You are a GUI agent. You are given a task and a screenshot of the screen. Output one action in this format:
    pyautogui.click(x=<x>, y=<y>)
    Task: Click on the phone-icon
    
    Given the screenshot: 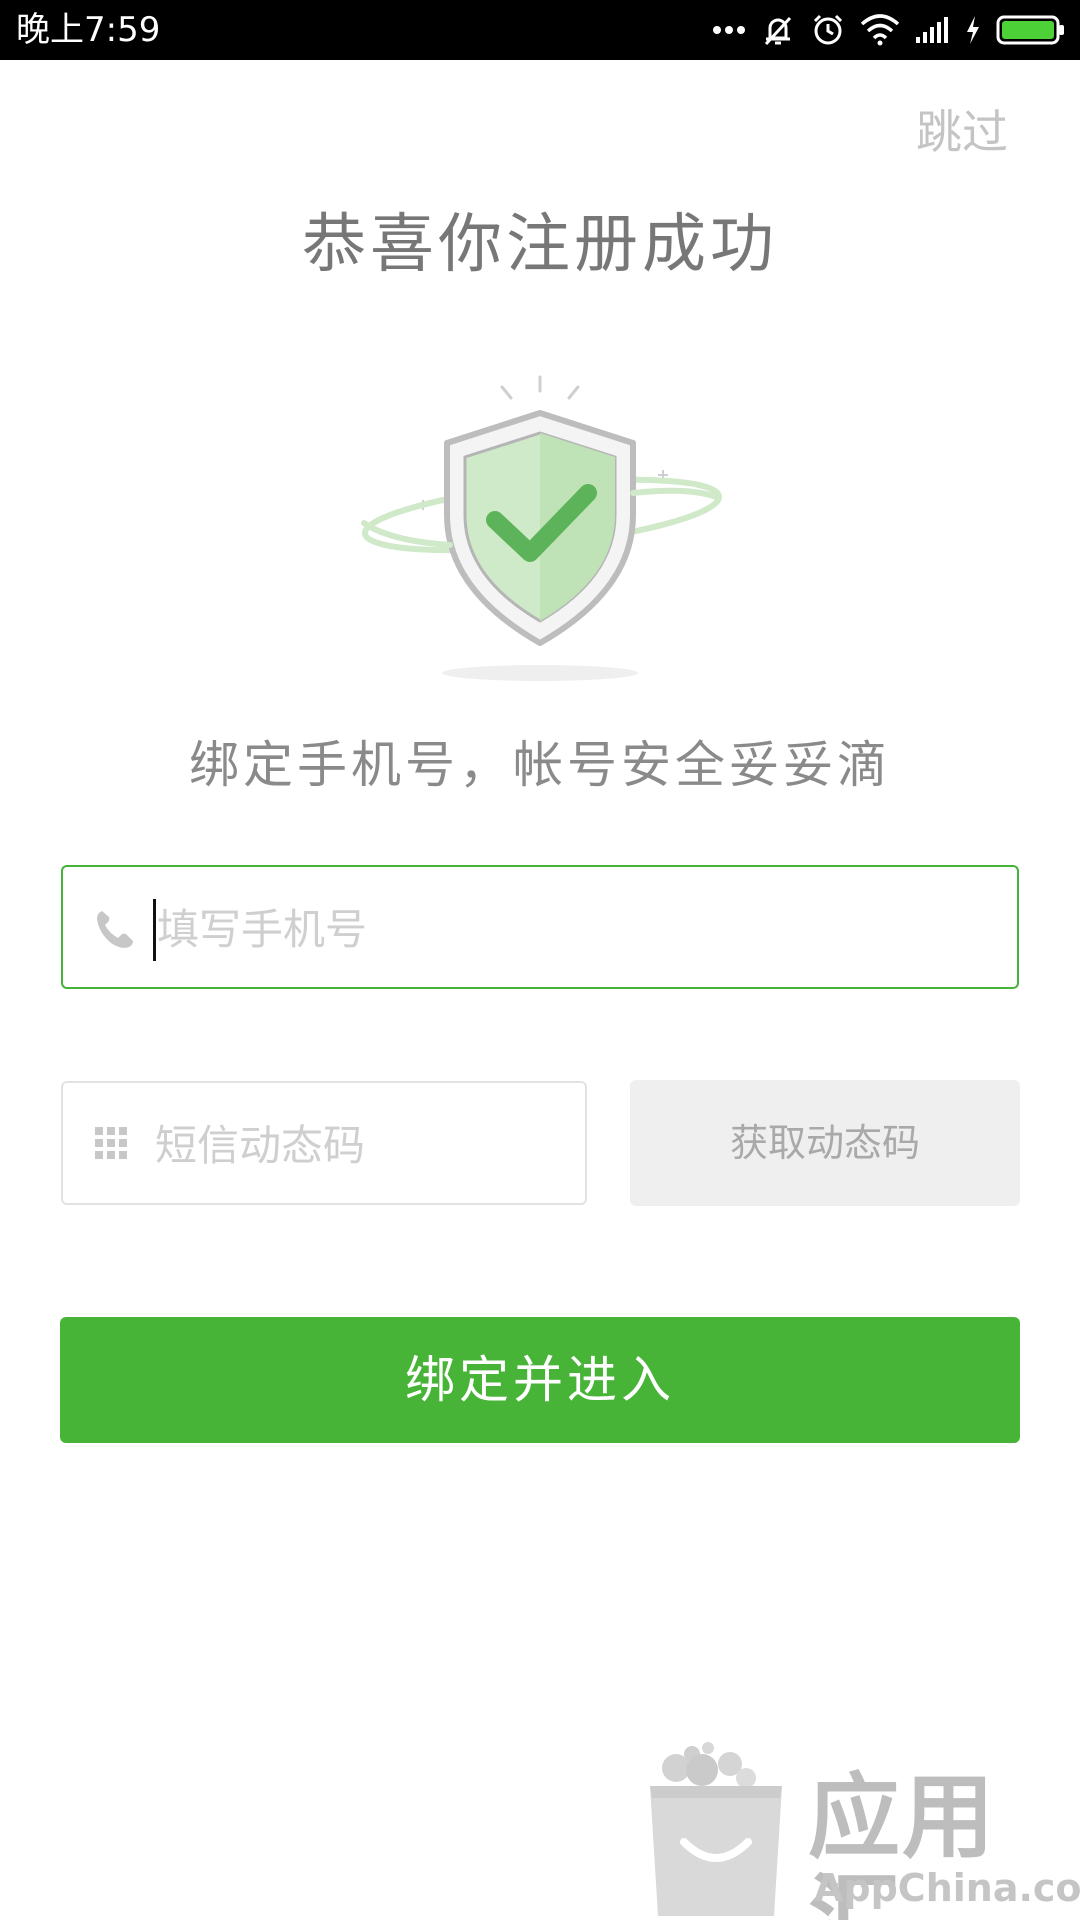 What is the action you would take?
    pyautogui.click(x=115, y=929)
    